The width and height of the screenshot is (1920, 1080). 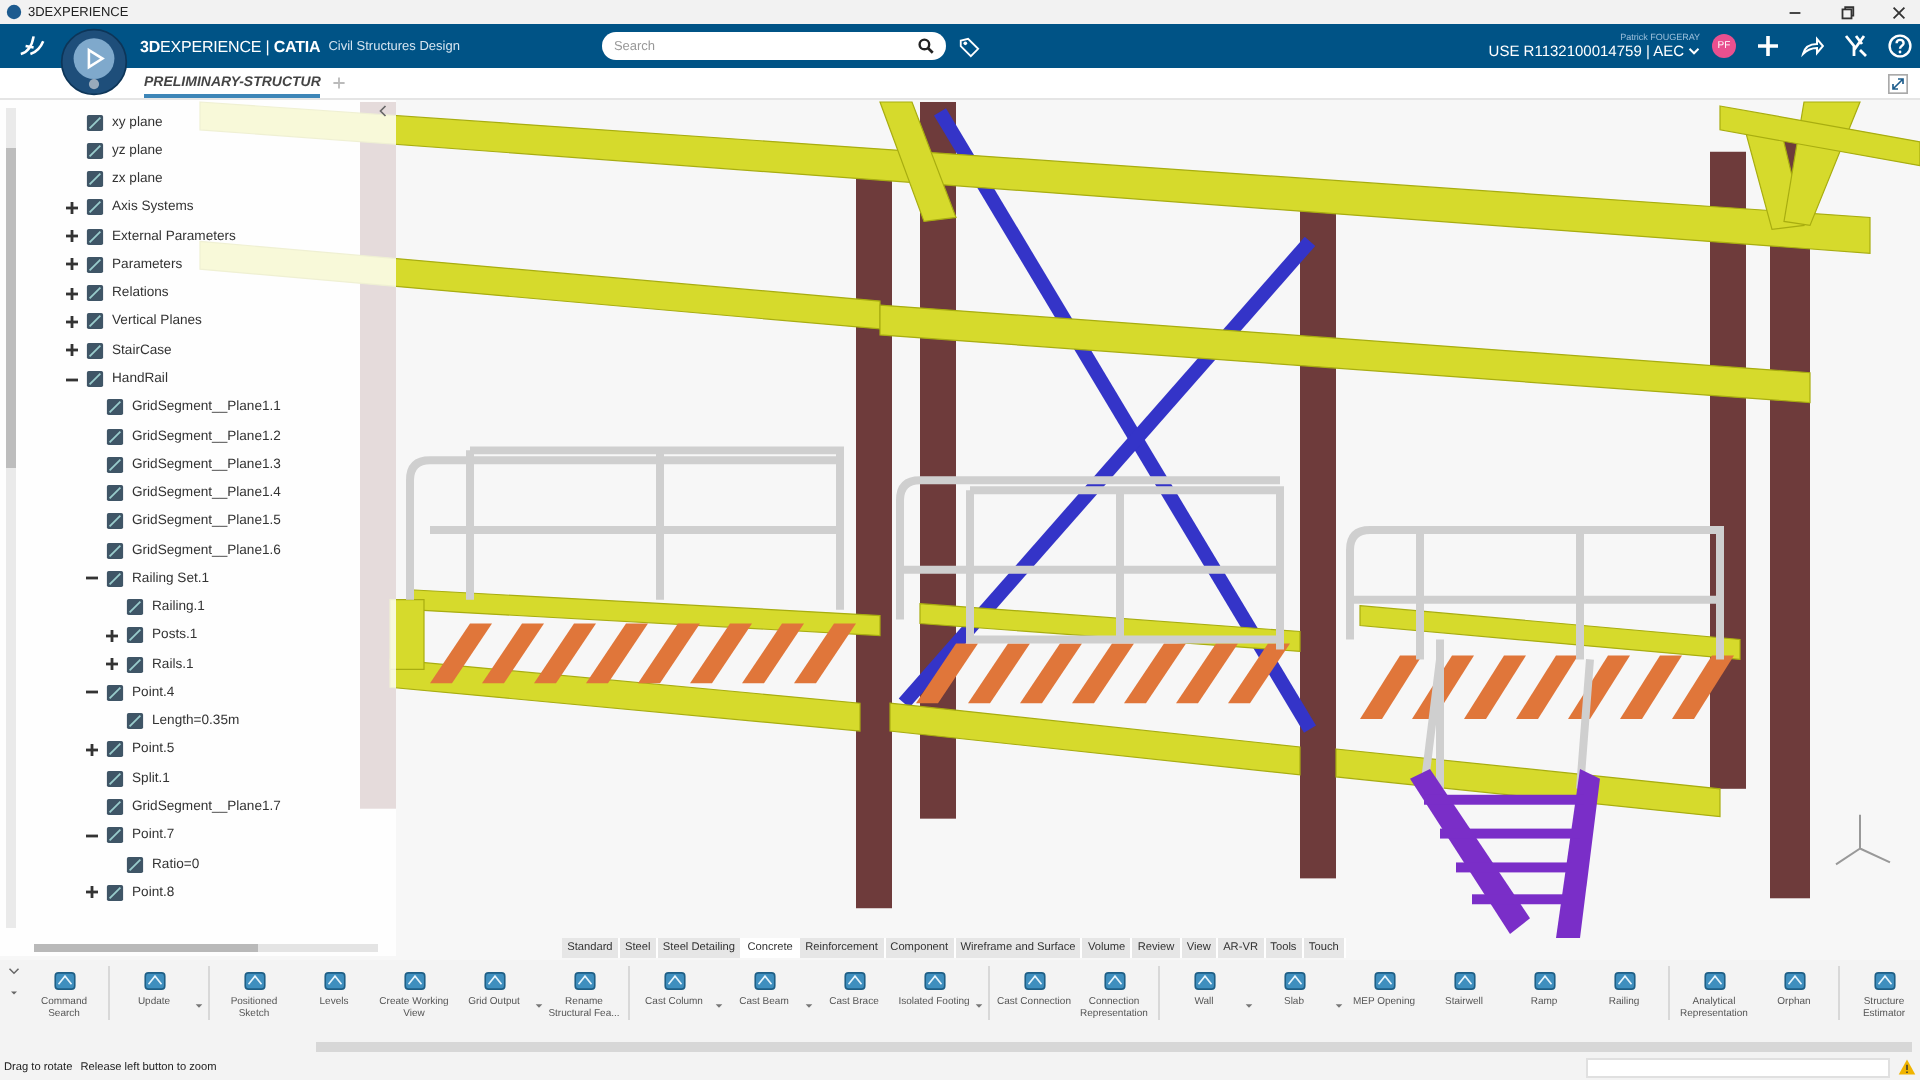 I want to click on help-icon, so click(x=1900, y=46).